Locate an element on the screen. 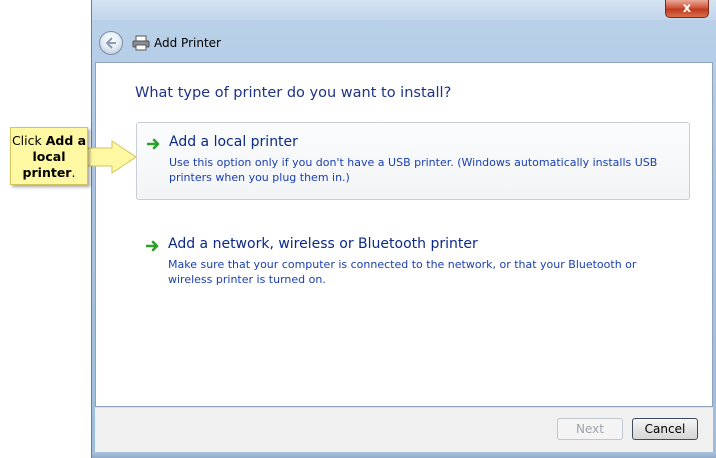  back-button is located at coordinates (111, 43).